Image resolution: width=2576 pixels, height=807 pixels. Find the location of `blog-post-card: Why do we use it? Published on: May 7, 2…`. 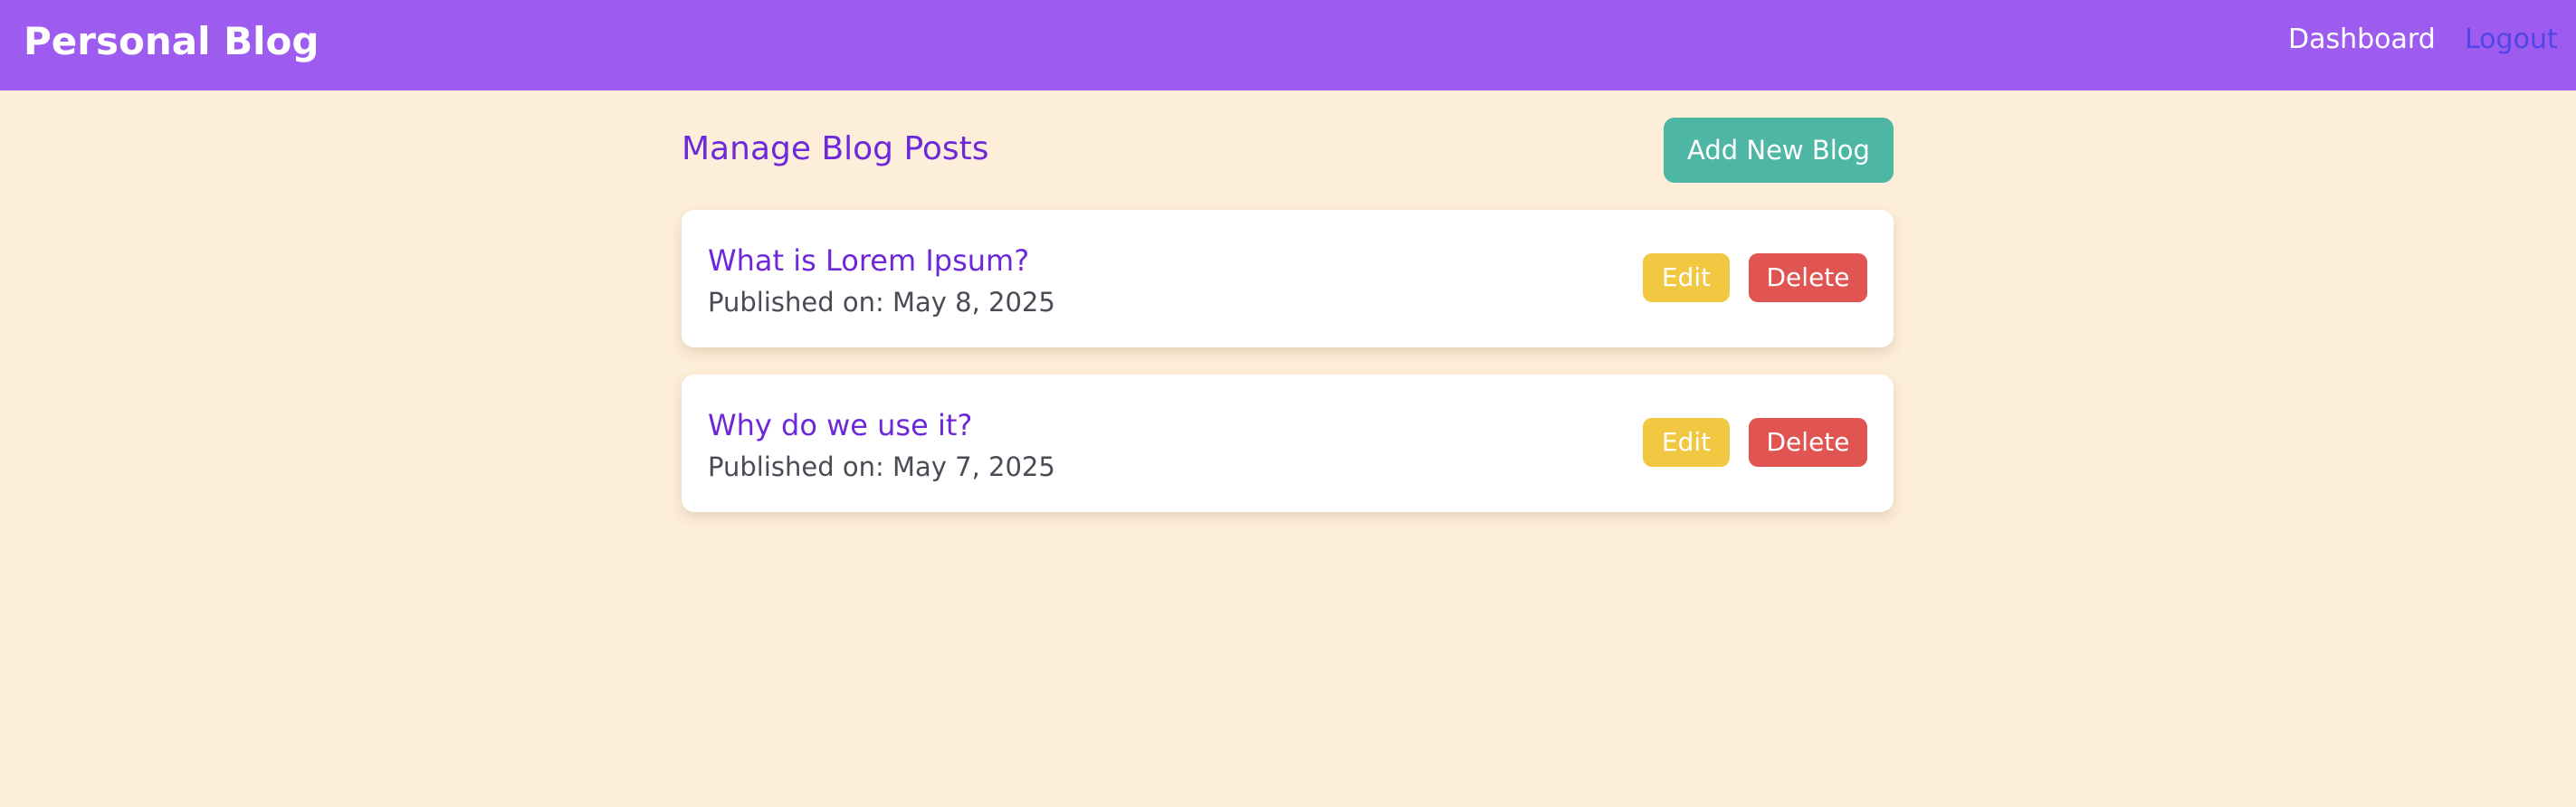

blog-post-card: Why do we use it? Published on: May 7, 2… is located at coordinates (1288, 443).